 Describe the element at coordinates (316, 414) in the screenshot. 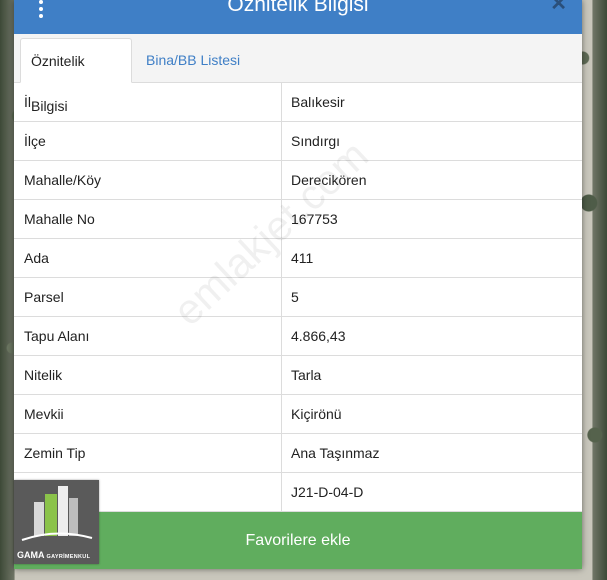

I see `row-value: Kiçirönü` at that location.